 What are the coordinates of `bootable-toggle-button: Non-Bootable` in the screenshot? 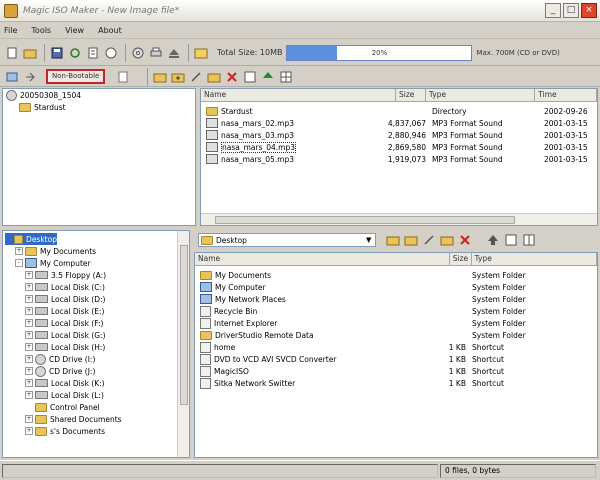 It's located at (76, 76).